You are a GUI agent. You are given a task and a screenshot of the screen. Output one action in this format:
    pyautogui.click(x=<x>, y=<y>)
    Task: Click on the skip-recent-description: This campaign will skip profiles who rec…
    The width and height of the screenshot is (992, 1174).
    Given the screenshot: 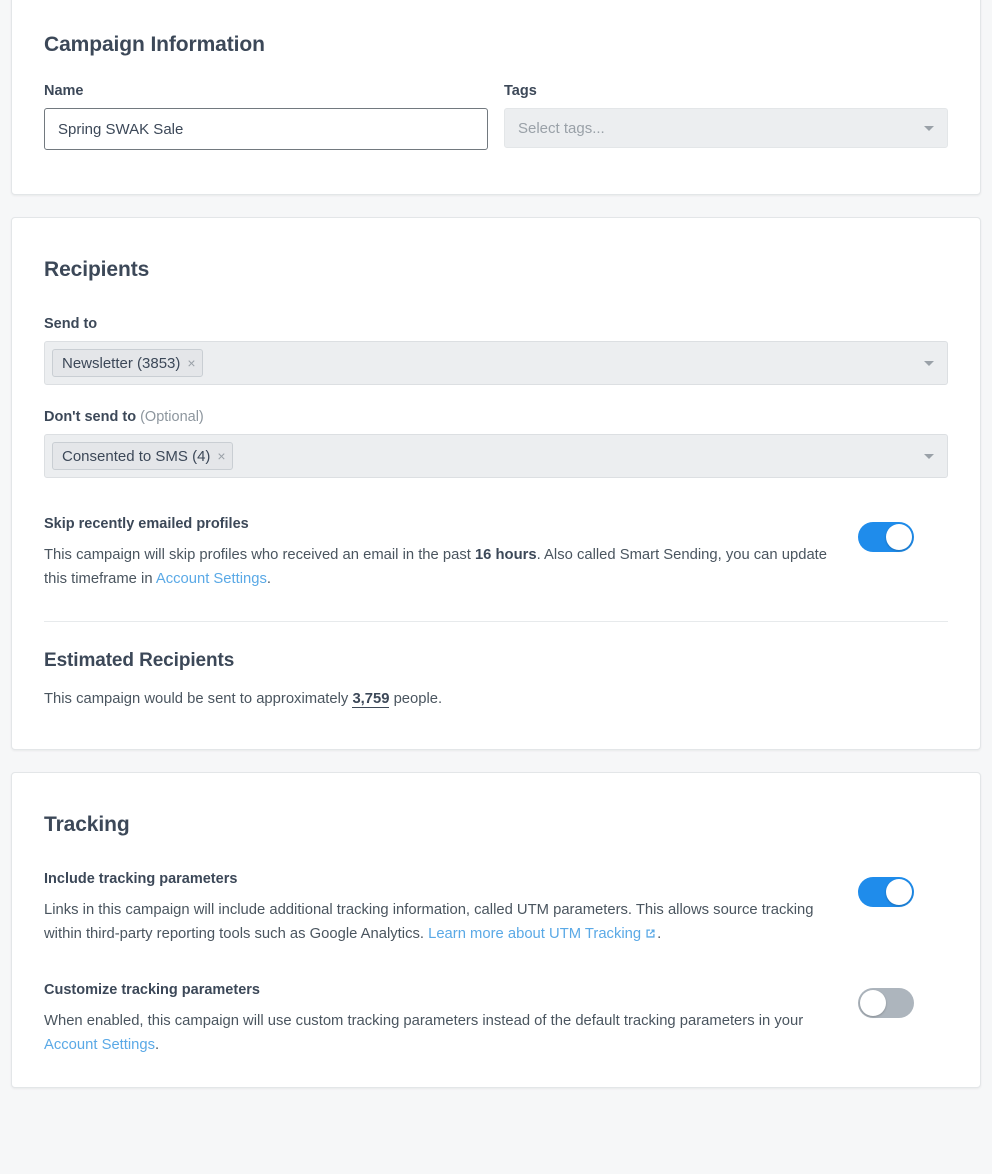 What is the action you would take?
    pyautogui.click(x=439, y=567)
    